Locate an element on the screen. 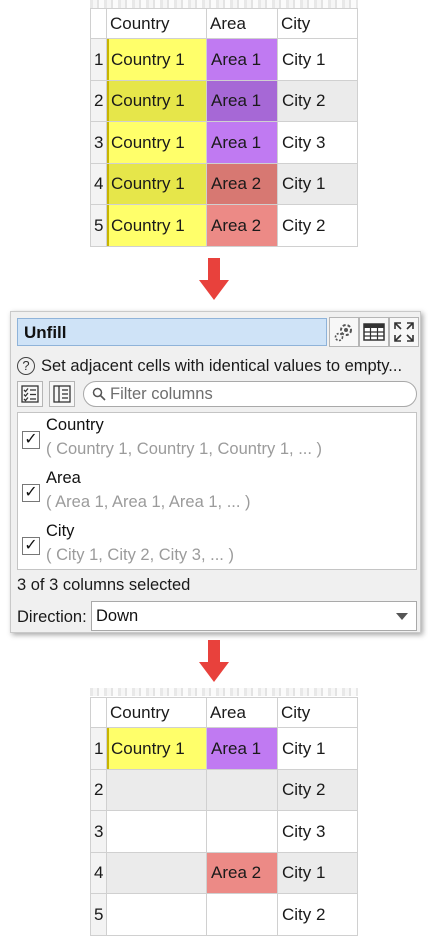 The image size is (428, 941). country-checkbox: ✓ is located at coordinates (31, 440).